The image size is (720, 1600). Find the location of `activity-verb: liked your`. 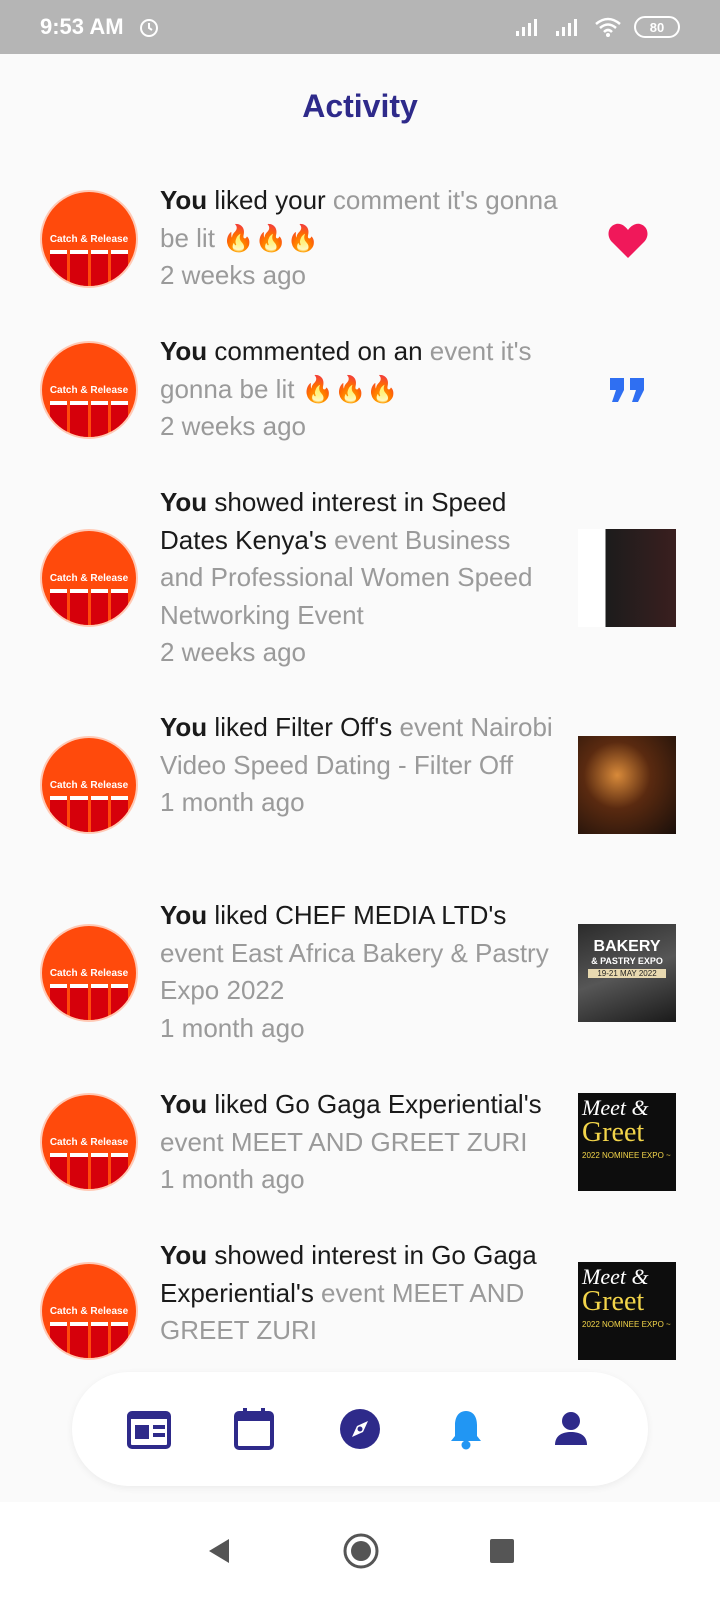

activity-verb: liked your is located at coordinates (270, 200).